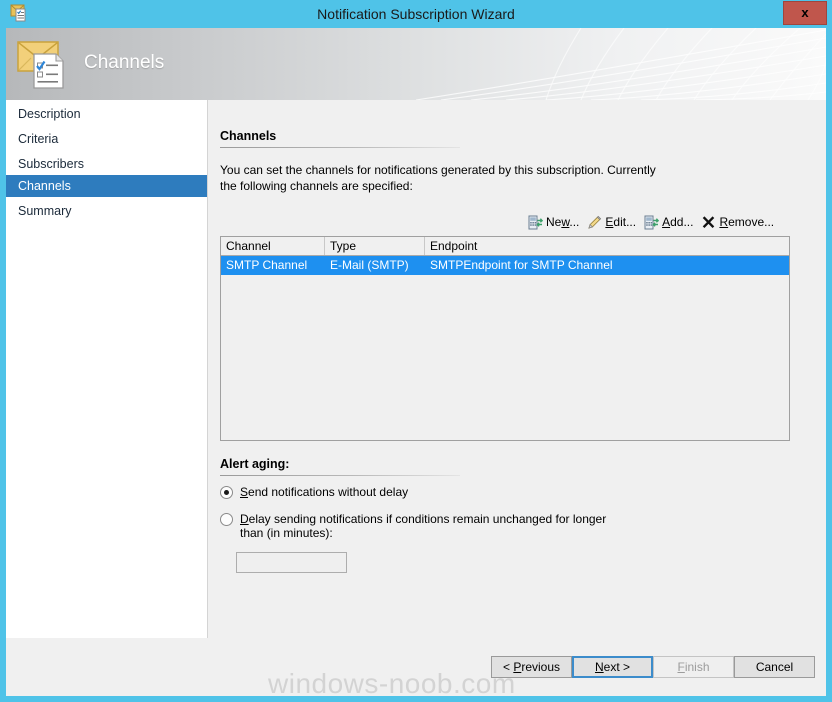 This screenshot has width=832, height=702. I want to click on remove-x-icon, so click(709, 221).